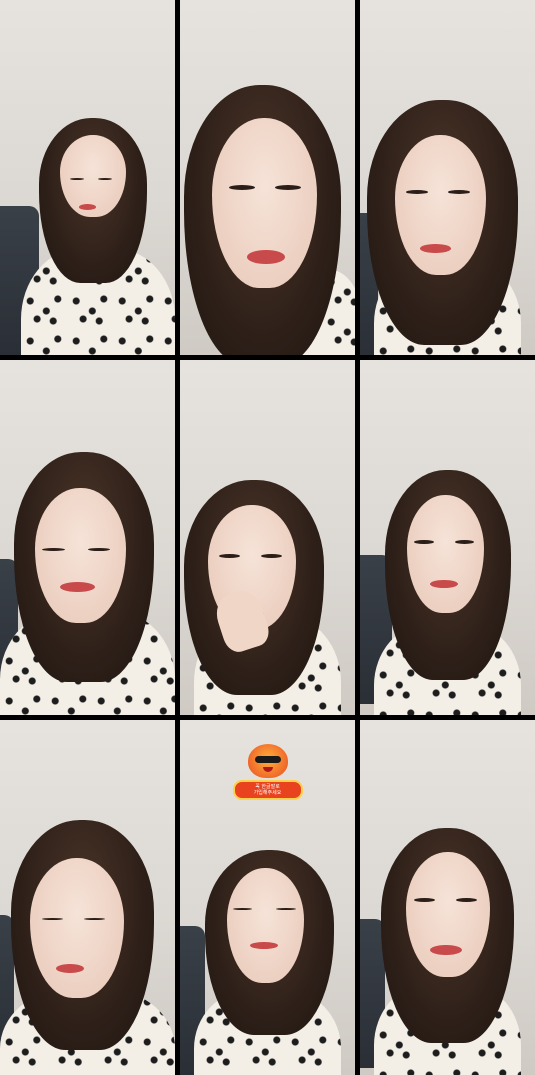  Describe the element at coordinates (87, 177) in the screenshot. I see `photo-tile-r1c1` at that location.